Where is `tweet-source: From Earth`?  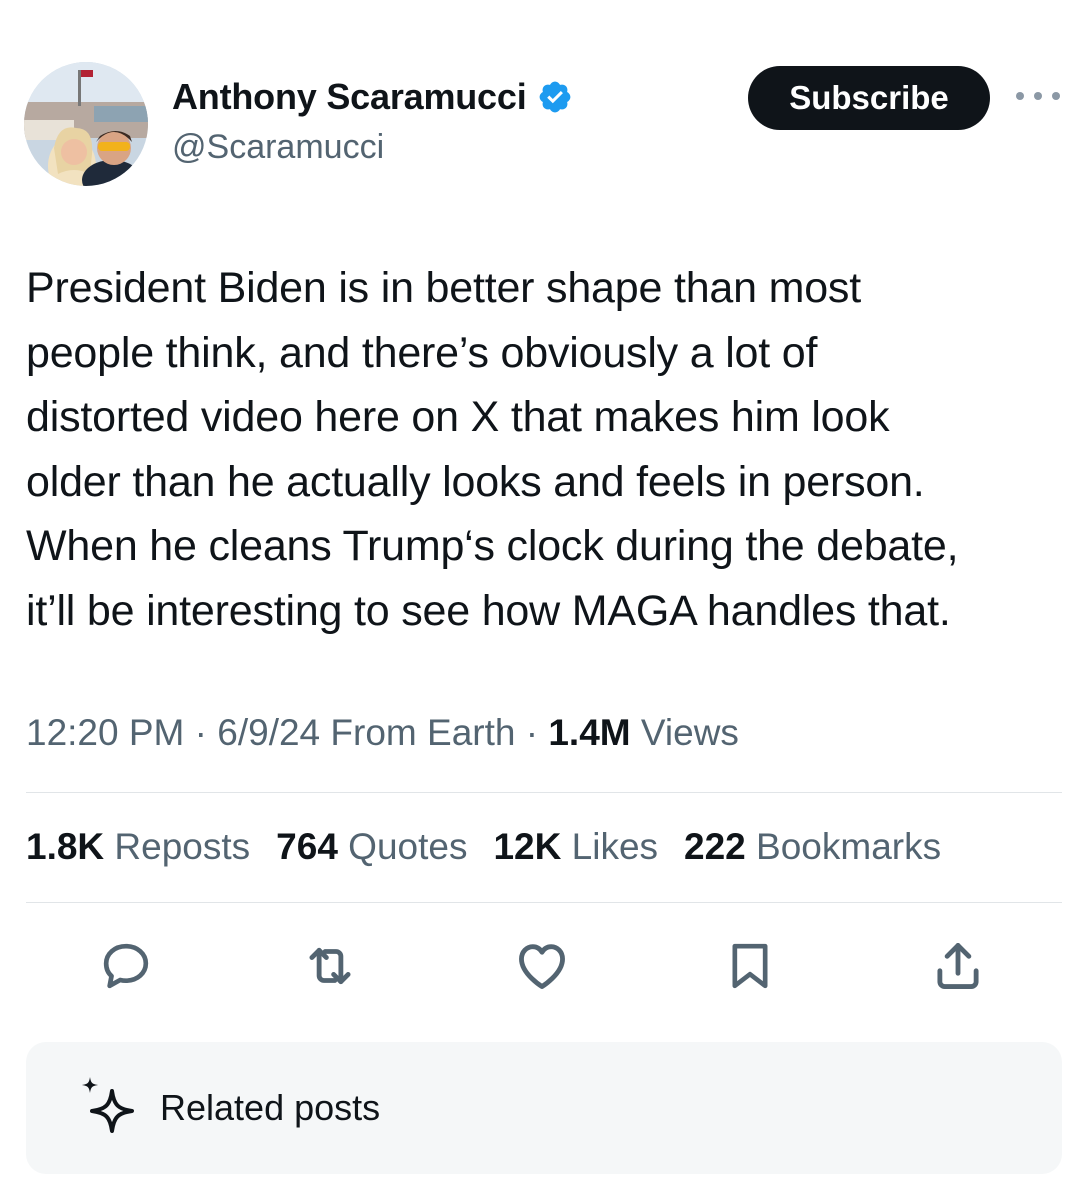
tweet-source: From Earth is located at coordinates (418, 732).